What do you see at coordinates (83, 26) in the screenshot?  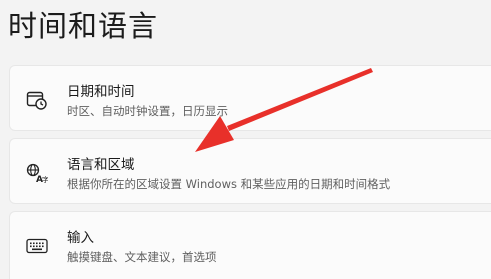 I see `page-title: 时间和语言` at bounding box center [83, 26].